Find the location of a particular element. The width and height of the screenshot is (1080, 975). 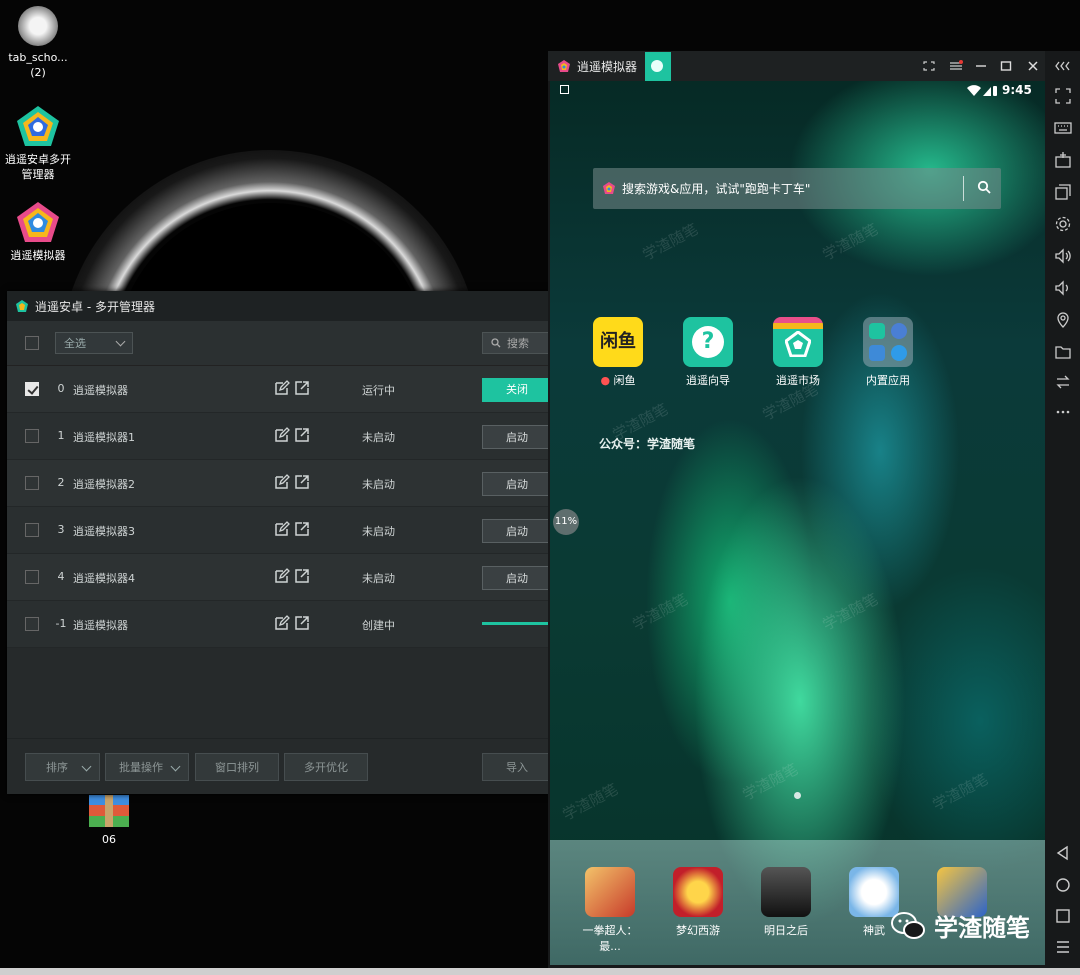

instance-row: 4 逍遥模拟器4 未启动 启动 is located at coordinates (277, 577).